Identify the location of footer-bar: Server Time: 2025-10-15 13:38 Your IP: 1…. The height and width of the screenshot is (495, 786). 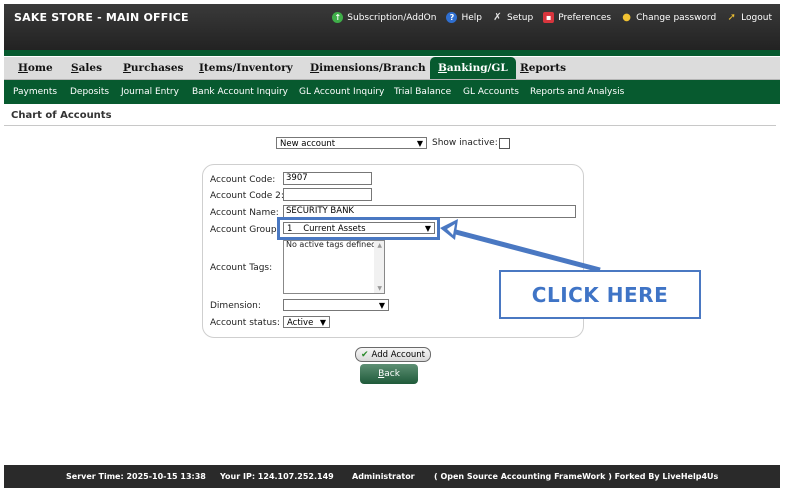
(392, 476).